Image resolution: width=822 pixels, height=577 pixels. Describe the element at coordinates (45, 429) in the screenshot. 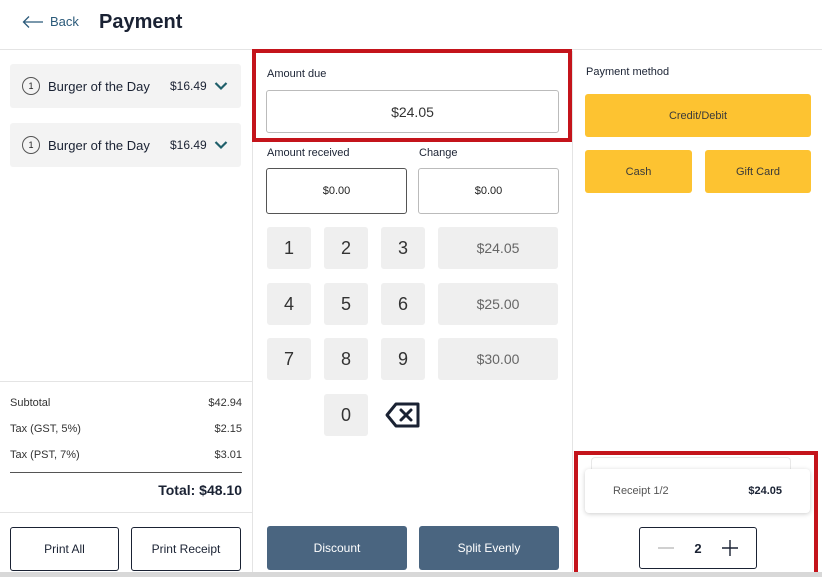

I see `gst-label: Tax (GST, 5%)` at that location.